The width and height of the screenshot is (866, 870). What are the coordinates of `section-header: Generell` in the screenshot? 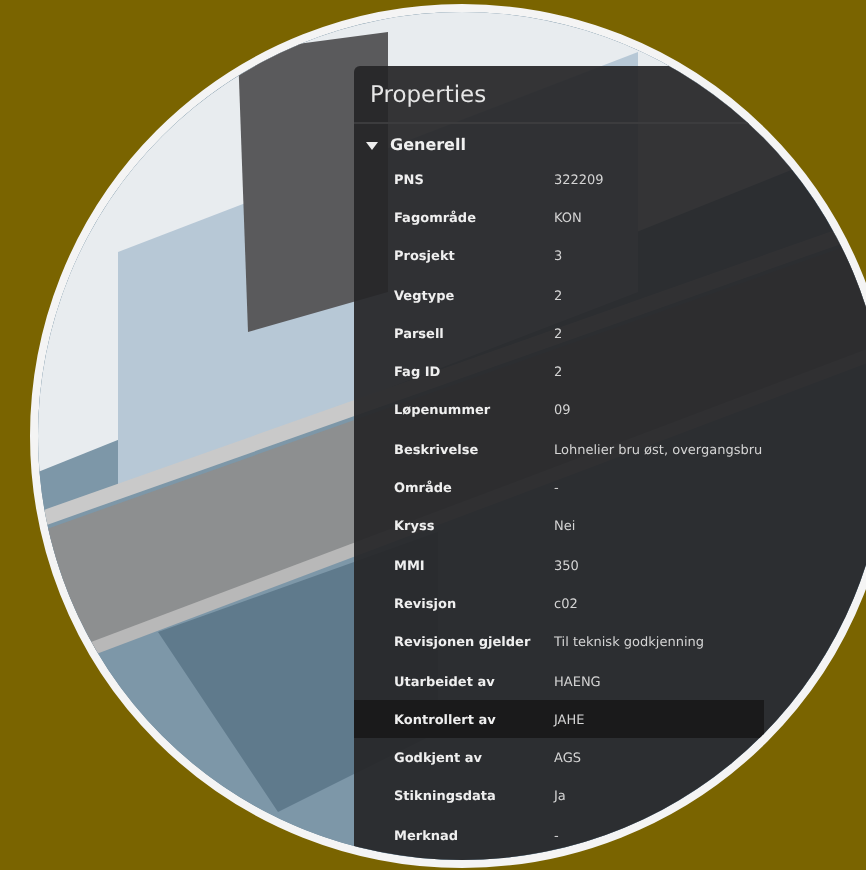 It's located at (610, 142).